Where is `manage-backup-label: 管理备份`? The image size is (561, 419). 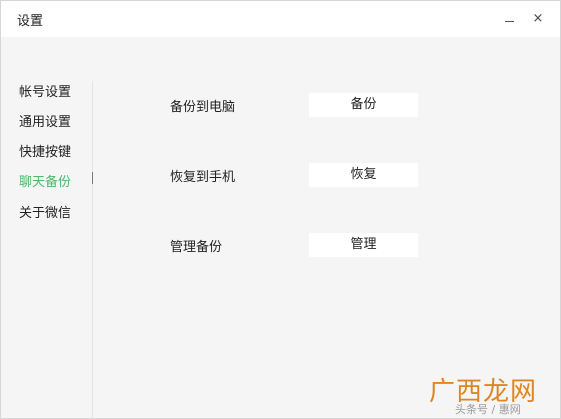
manage-backup-label: 管理备份 is located at coordinates (196, 247).